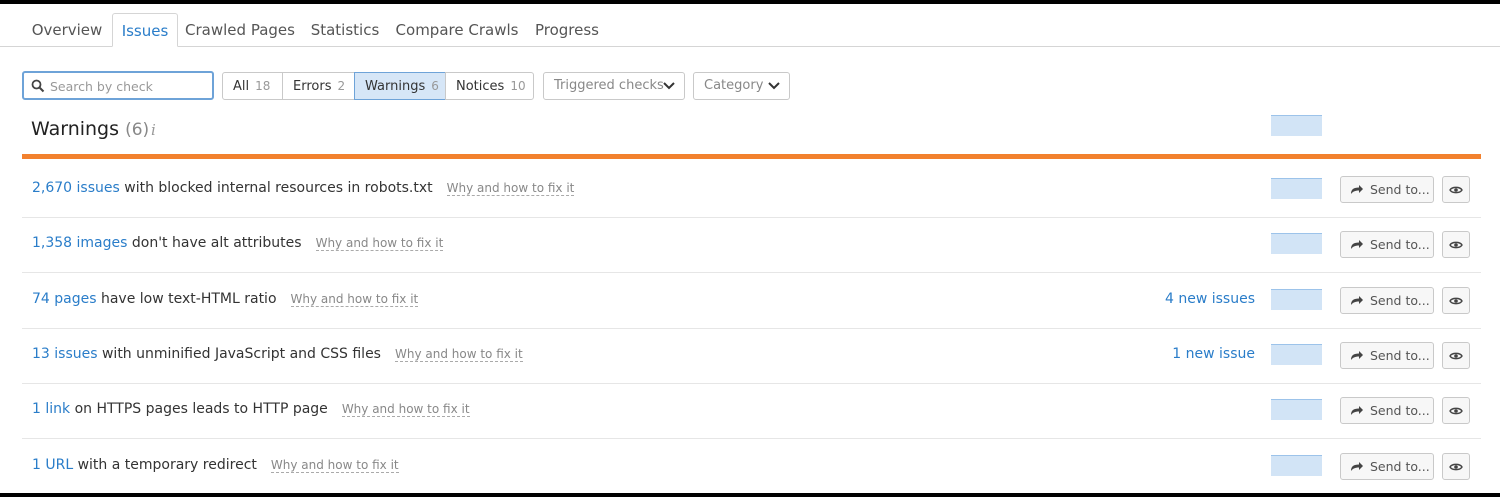  I want to click on filter-errors-label: Errors, so click(312, 86).